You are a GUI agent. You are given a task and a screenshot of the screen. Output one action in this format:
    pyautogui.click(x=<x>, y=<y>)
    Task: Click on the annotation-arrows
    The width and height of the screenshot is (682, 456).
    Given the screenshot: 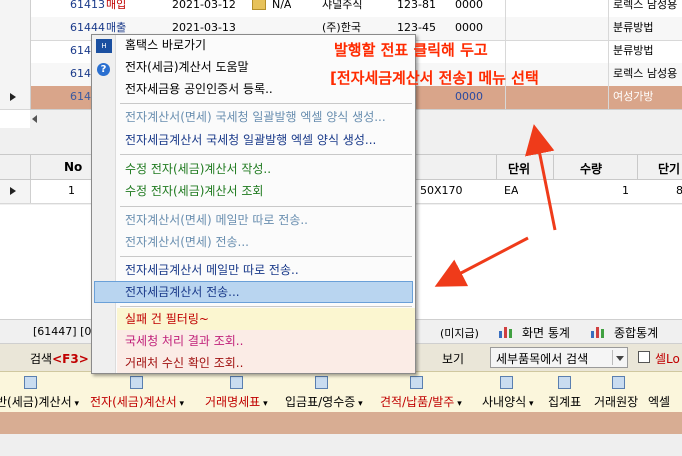 What is the action you would take?
    pyautogui.click(x=495, y=205)
    